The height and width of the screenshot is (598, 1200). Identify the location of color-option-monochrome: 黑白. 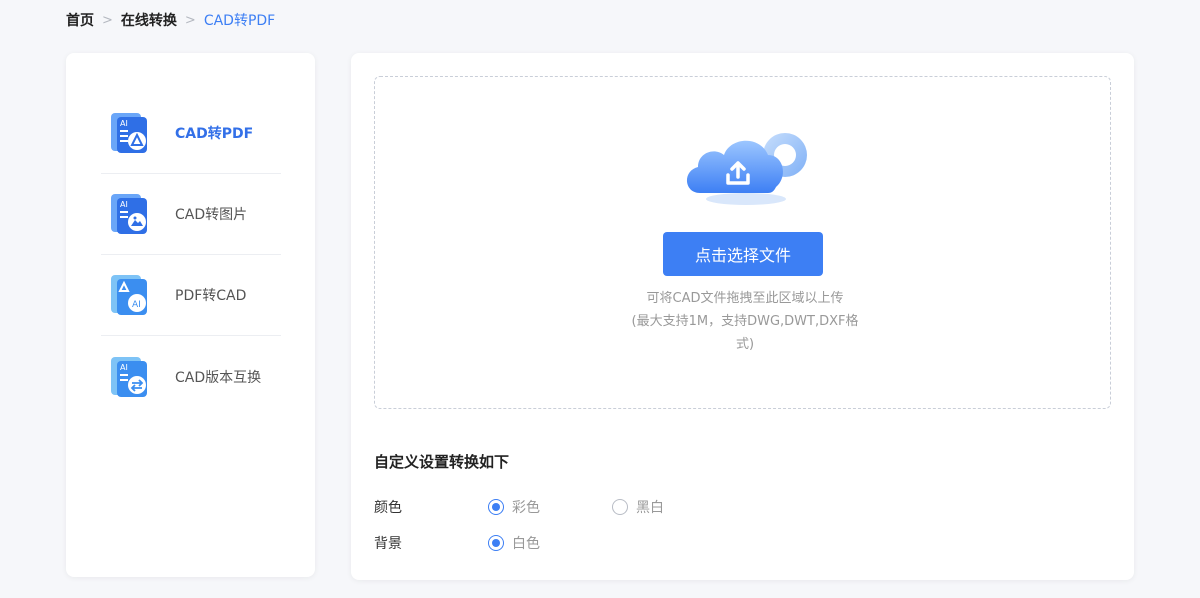
(638, 507).